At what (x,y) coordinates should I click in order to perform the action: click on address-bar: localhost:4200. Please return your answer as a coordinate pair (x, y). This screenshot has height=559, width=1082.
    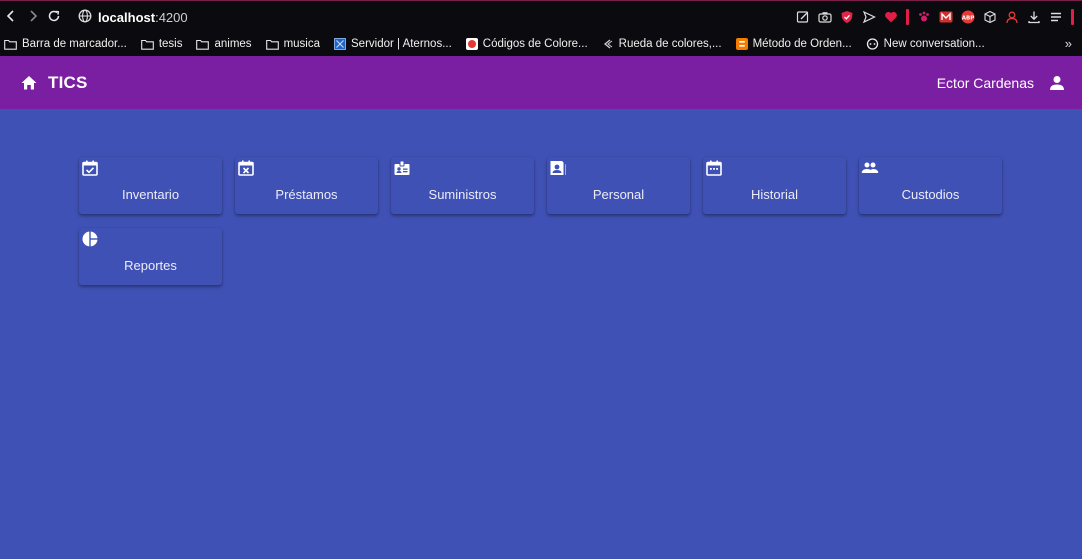
    Looking at the image, I should click on (133, 17).